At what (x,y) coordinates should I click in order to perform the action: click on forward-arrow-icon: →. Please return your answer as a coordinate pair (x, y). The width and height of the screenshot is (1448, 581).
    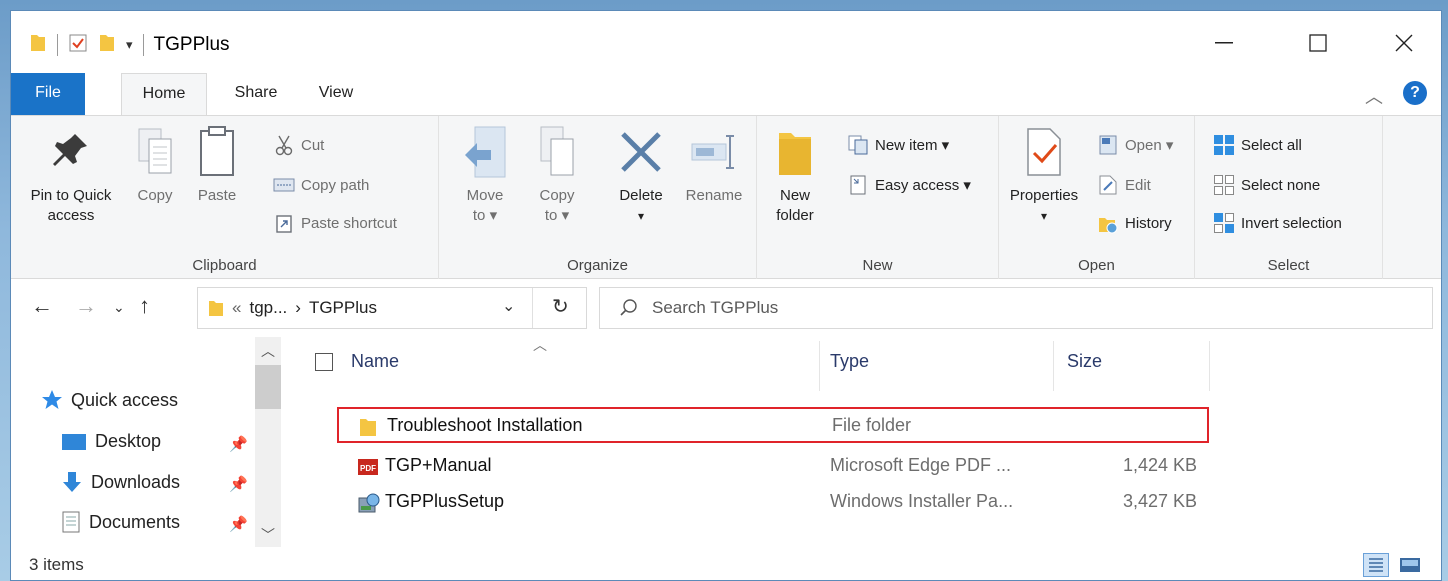
    Looking at the image, I should click on (86, 306).